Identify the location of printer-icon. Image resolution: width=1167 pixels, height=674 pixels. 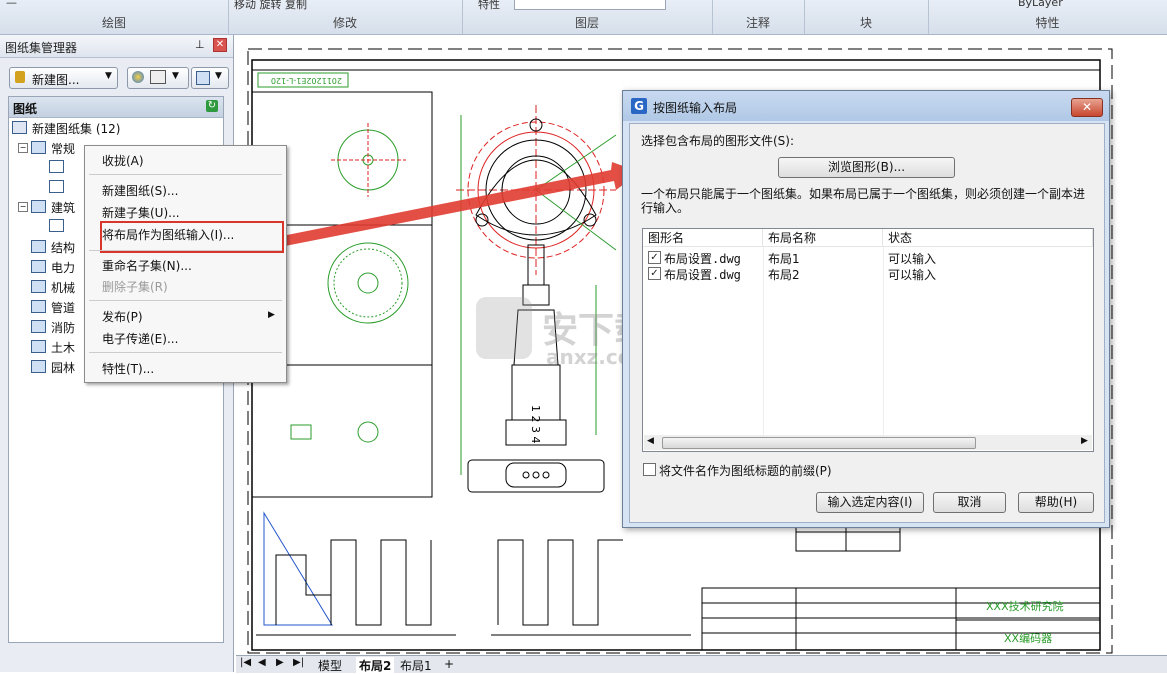
(158, 77).